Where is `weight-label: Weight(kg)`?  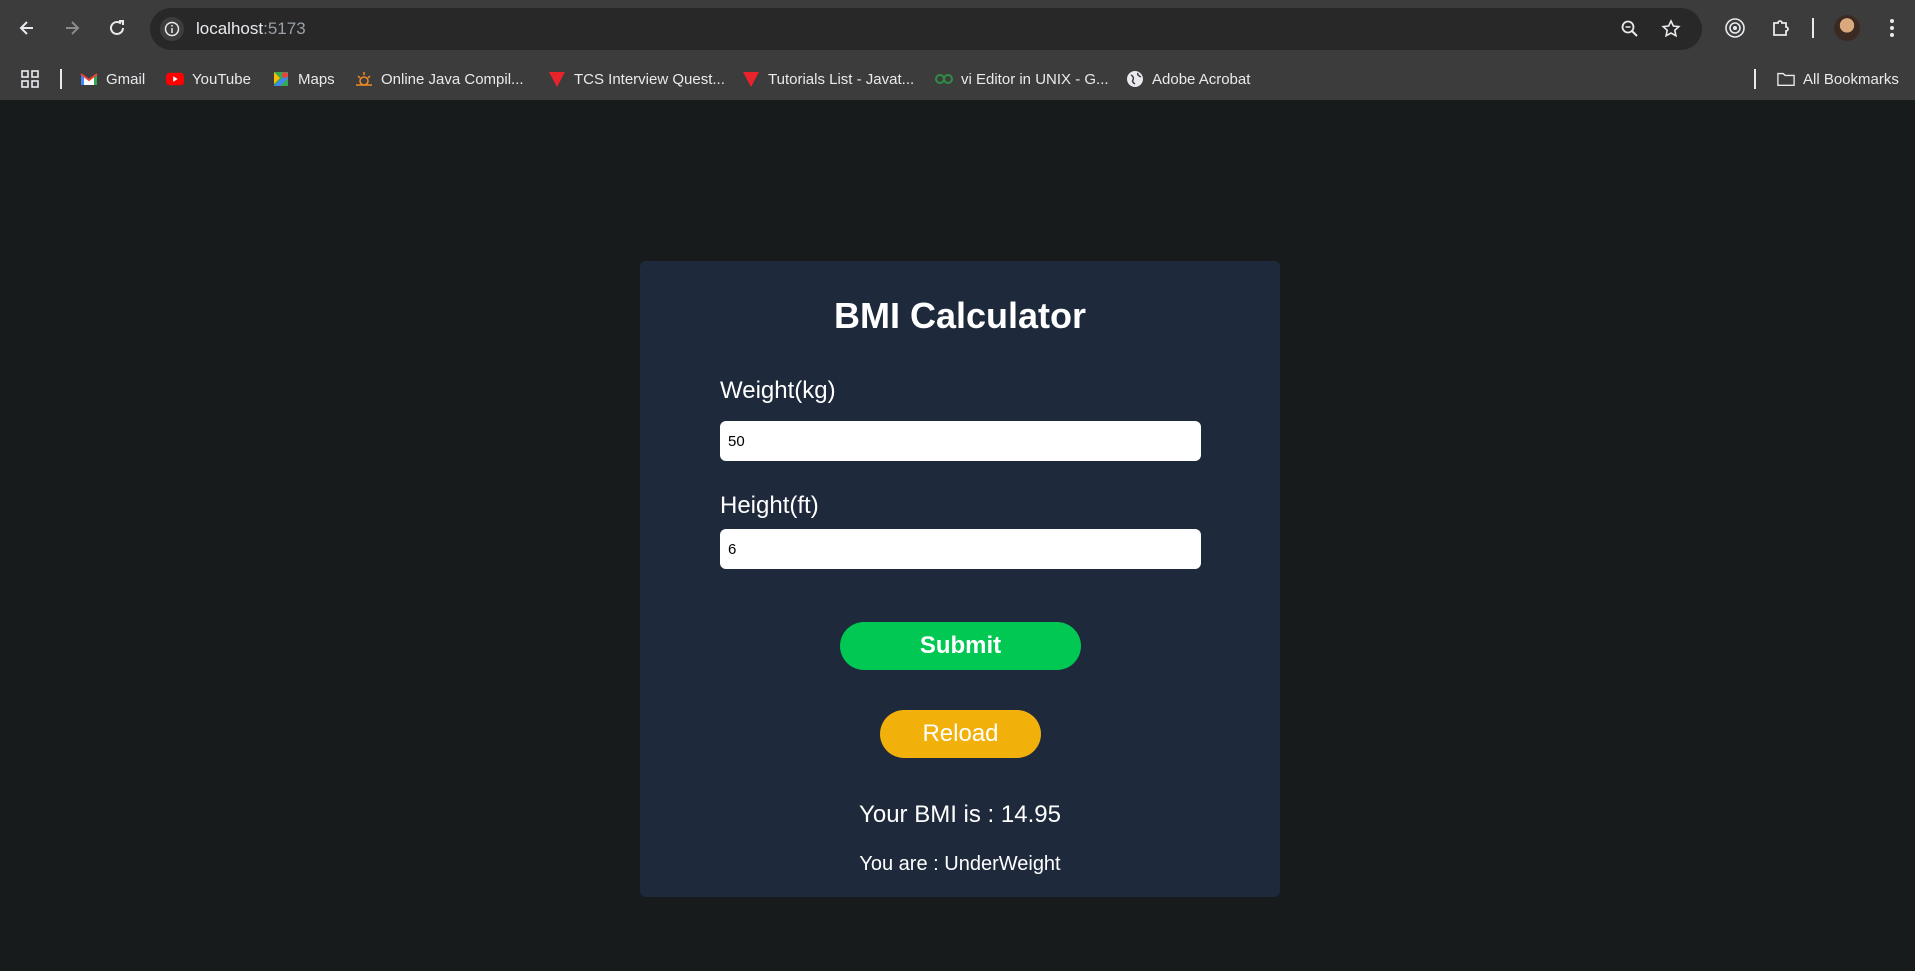 weight-label: Weight(kg) is located at coordinates (778, 390).